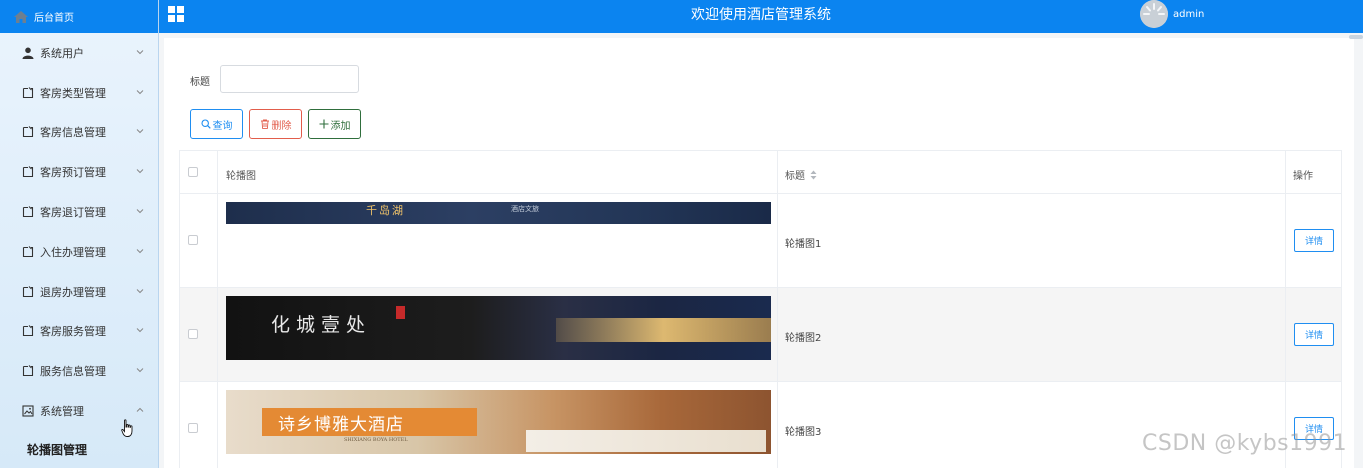 The width and height of the screenshot is (1363, 468). I want to click on sidebar-subitem-label: 轮播图管理, so click(57, 450).